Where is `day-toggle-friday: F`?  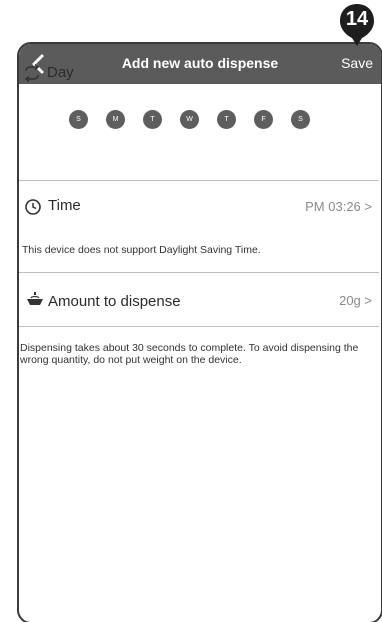 day-toggle-friday: F is located at coordinates (263, 119).